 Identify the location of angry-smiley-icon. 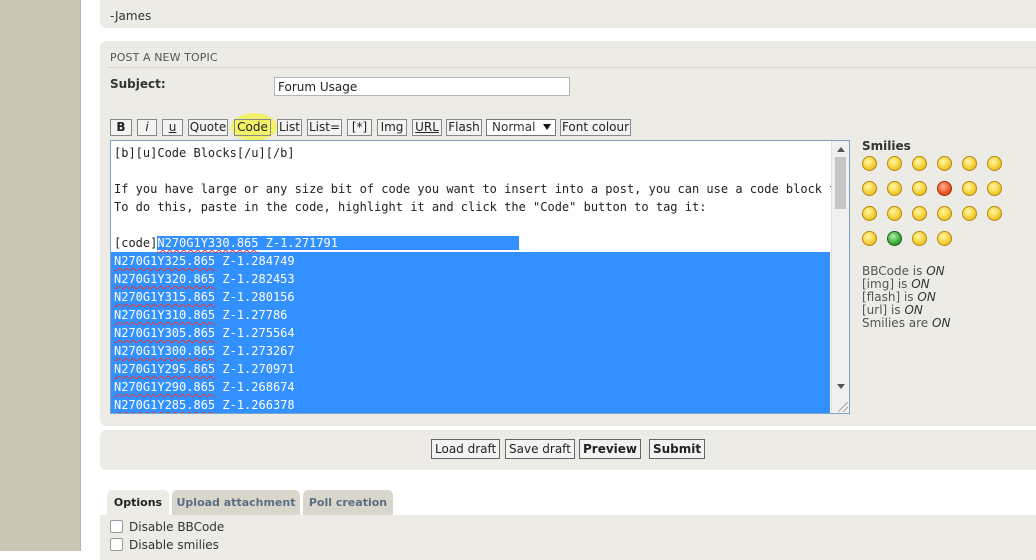
(944, 188).